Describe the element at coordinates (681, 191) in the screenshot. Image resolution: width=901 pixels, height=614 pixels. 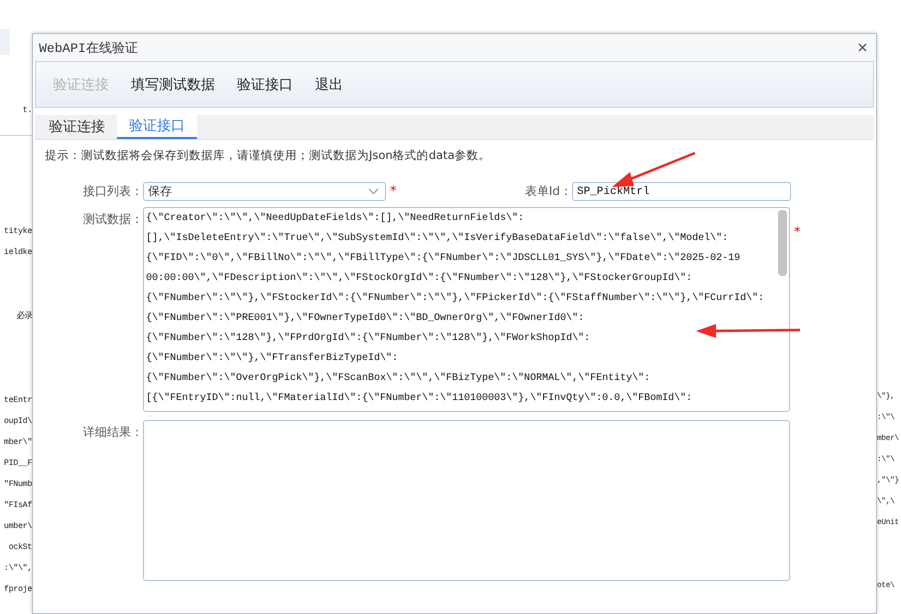
I see `form-id-field: SP_PickMtrl` at that location.